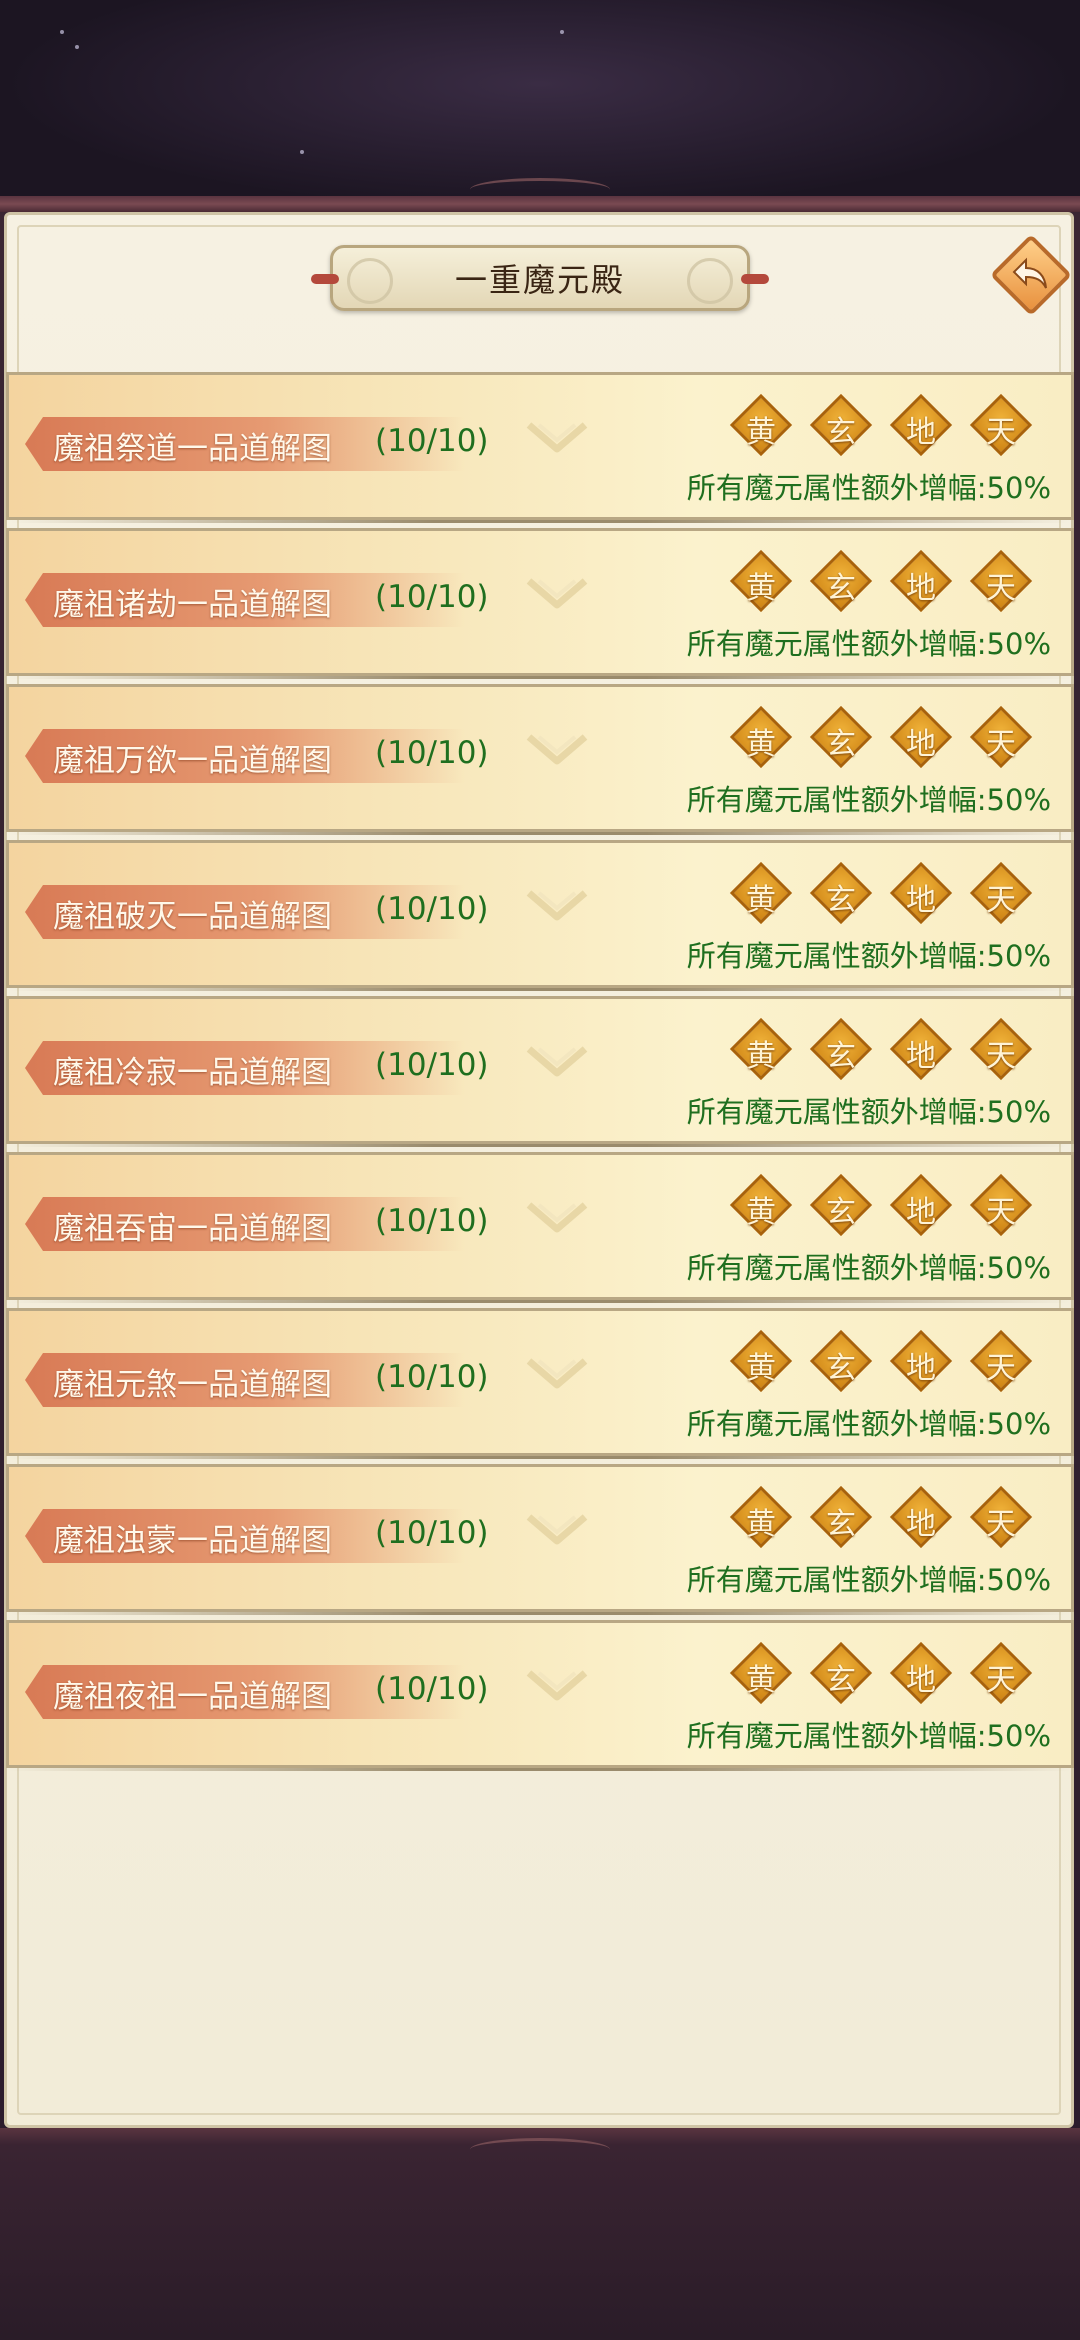  Describe the element at coordinates (325, 279) in the screenshot. I see `plaque-knob-left` at that location.